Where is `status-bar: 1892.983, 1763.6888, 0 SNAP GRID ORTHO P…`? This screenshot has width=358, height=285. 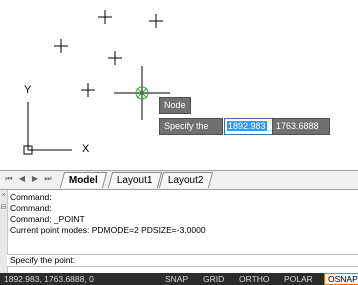
status-bar: 1892.983, 1763.6888, 0 SNAP GRID ORTHO P… is located at coordinates (179, 279).